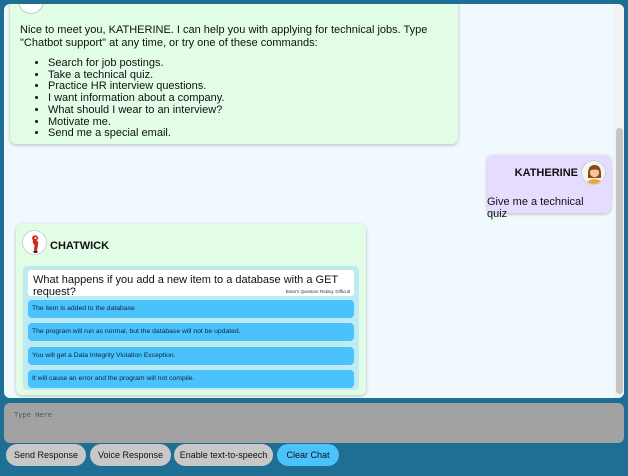 Image resolution: width=628 pixels, height=476 pixels. What do you see at coordinates (546, 173) in the screenshot?
I see `user-name: KATHERINE` at bounding box center [546, 173].